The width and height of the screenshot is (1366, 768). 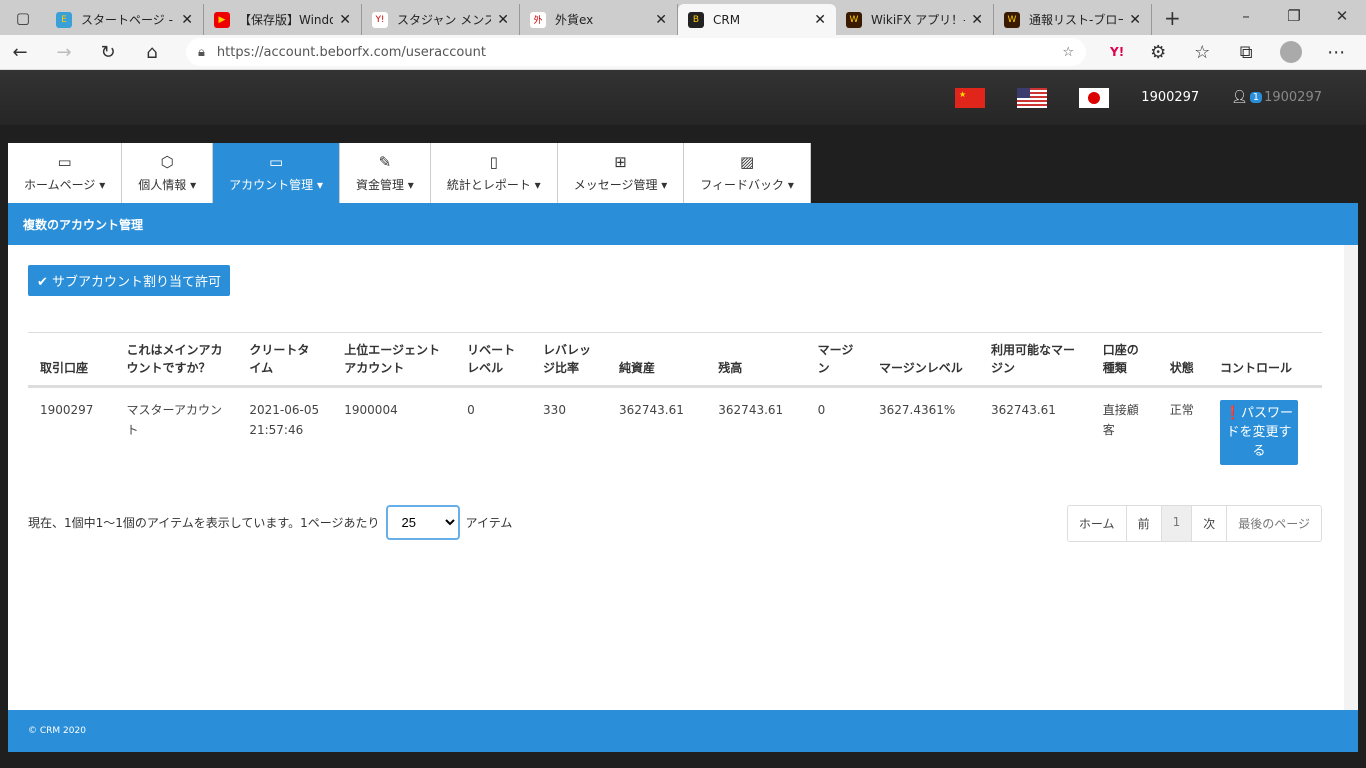 I want to click on pager-button: 次, so click(x=1210, y=523).